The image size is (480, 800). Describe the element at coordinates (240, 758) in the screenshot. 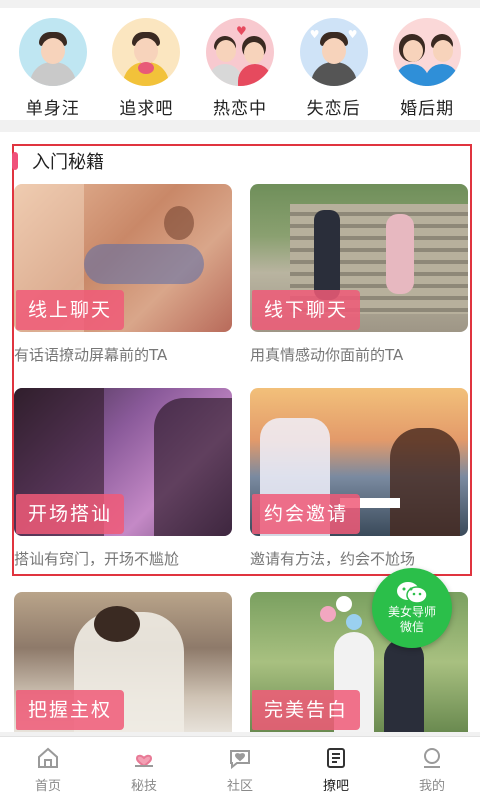

I see `chat-heart-icon` at that location.